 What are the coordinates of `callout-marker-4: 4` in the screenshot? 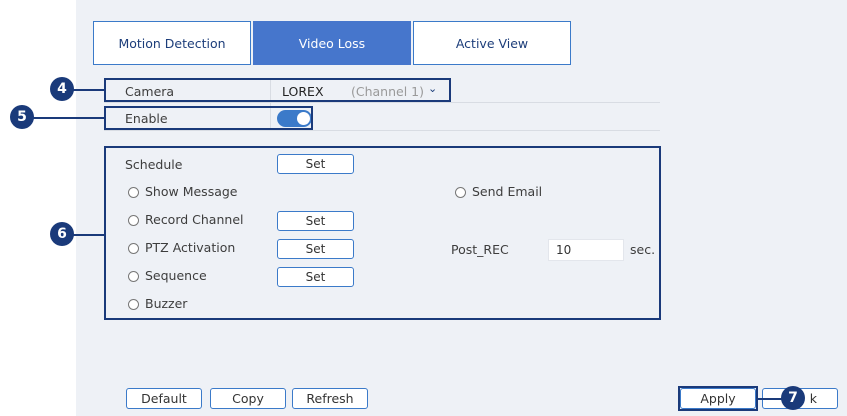 It's located at (62, 89).